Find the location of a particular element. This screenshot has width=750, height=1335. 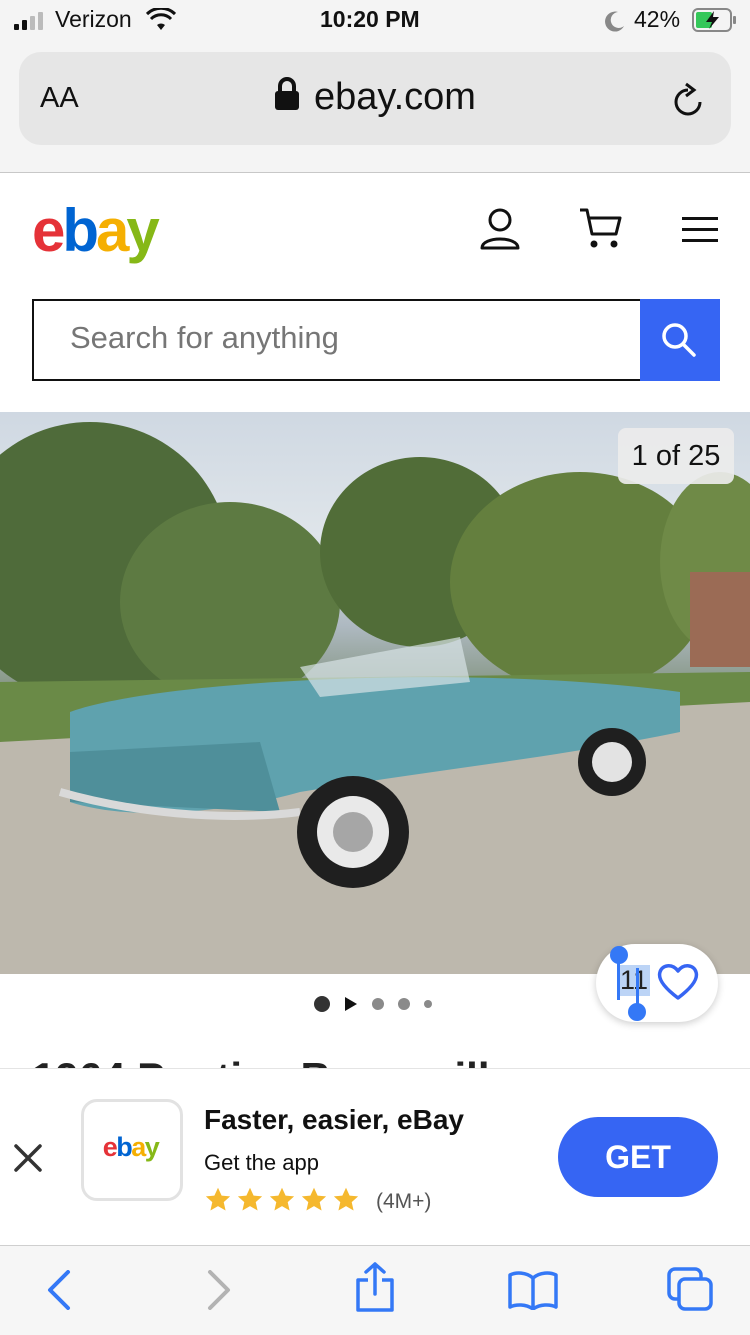

back-icon is located at coordinates (59, 1290).